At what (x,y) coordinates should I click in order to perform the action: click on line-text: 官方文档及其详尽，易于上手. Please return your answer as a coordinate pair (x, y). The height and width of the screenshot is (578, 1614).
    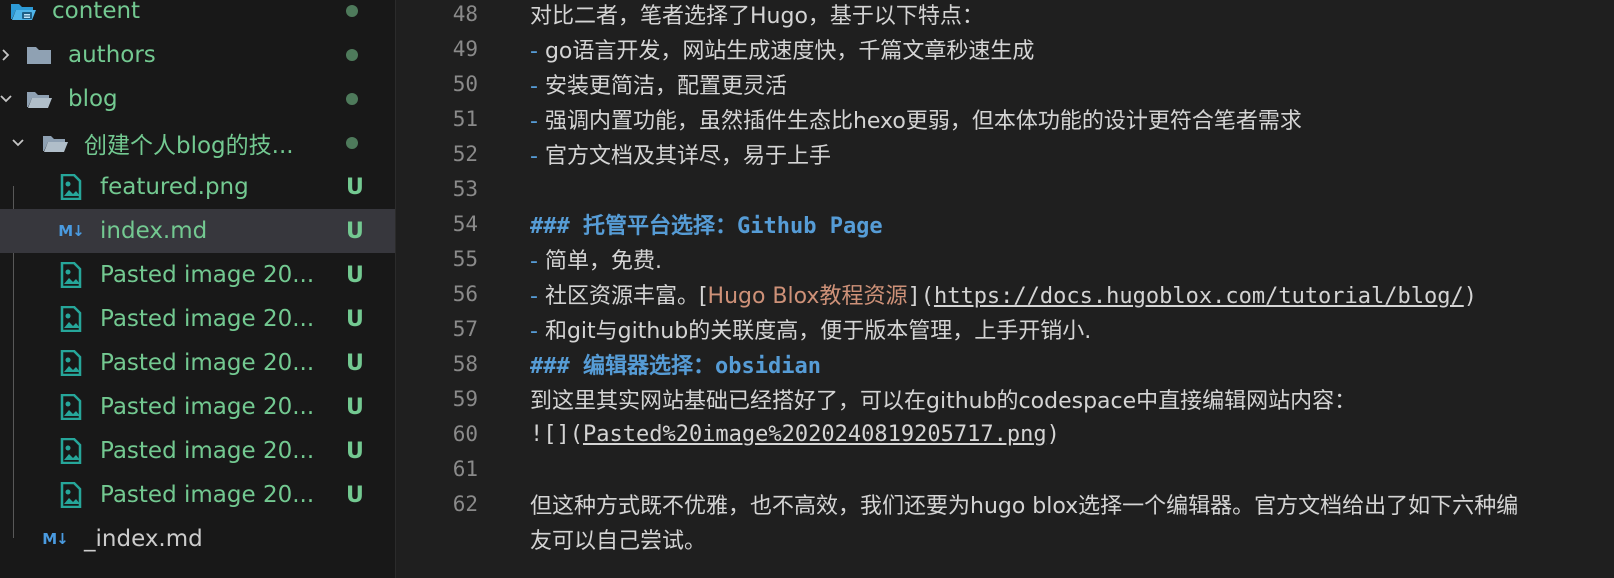
    Looking at the image, I should click on (684, 156).